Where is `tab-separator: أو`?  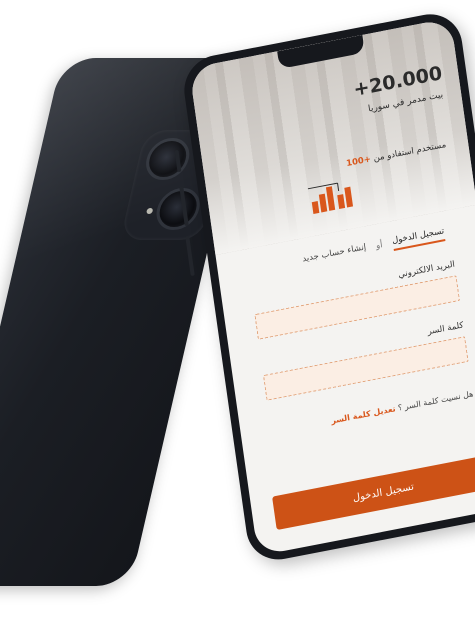
tab-separator: أو is located at coordinates (379, 246).